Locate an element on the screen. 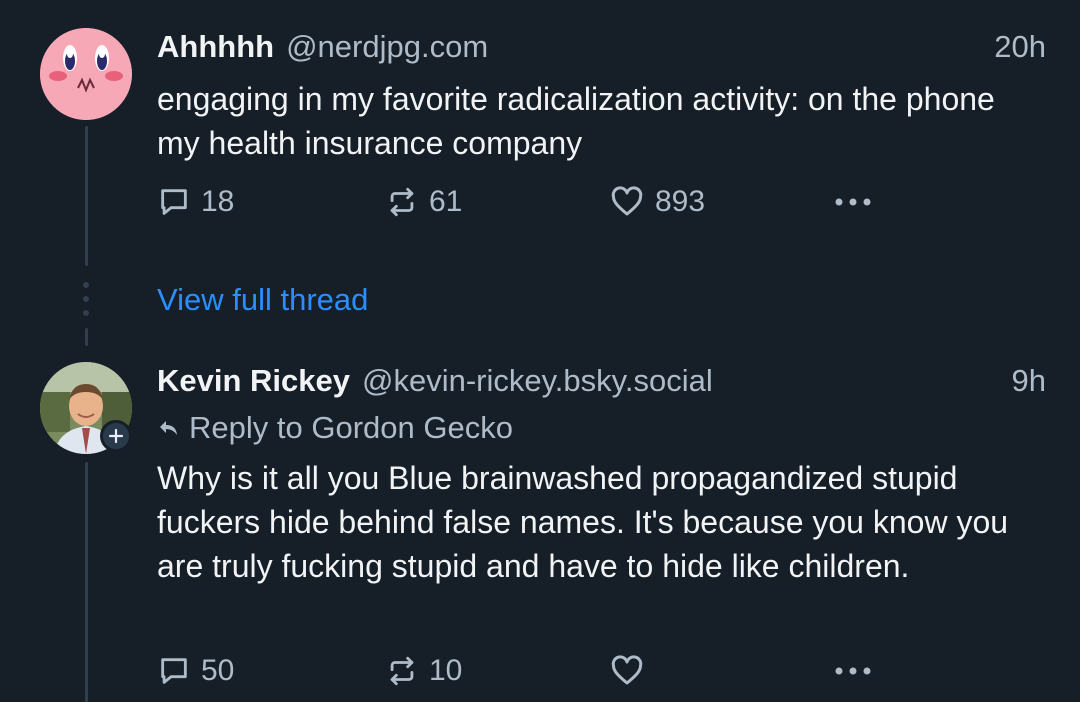 Image resolution: width=1080 pixels, height=702 pixels. post-timestamp: 9h is located at coordinates (1029, 381).